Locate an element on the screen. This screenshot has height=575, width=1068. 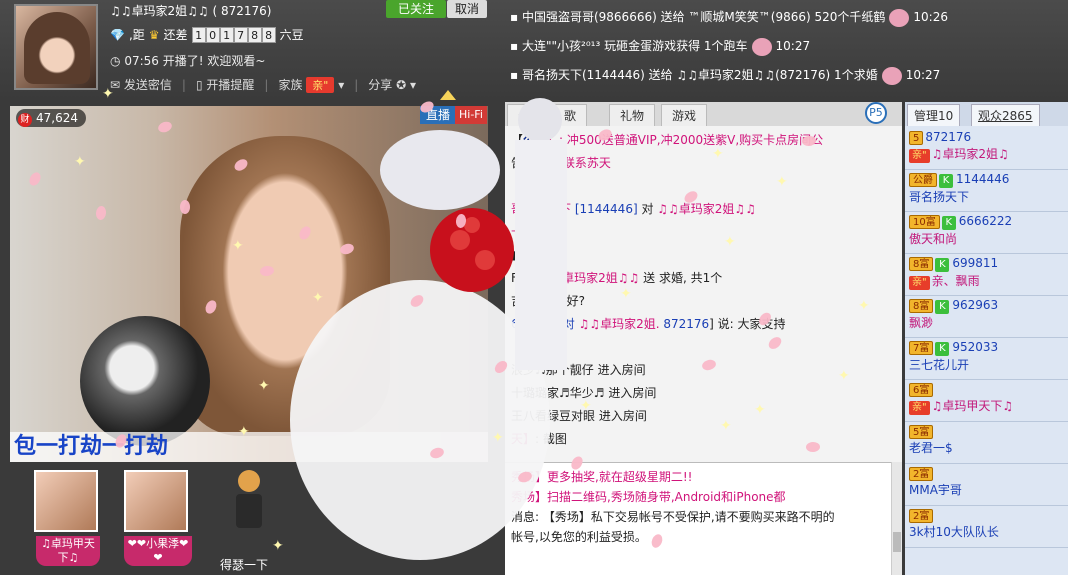
wealth-counter: 财 47,624 is located at coordinates (51, 118).